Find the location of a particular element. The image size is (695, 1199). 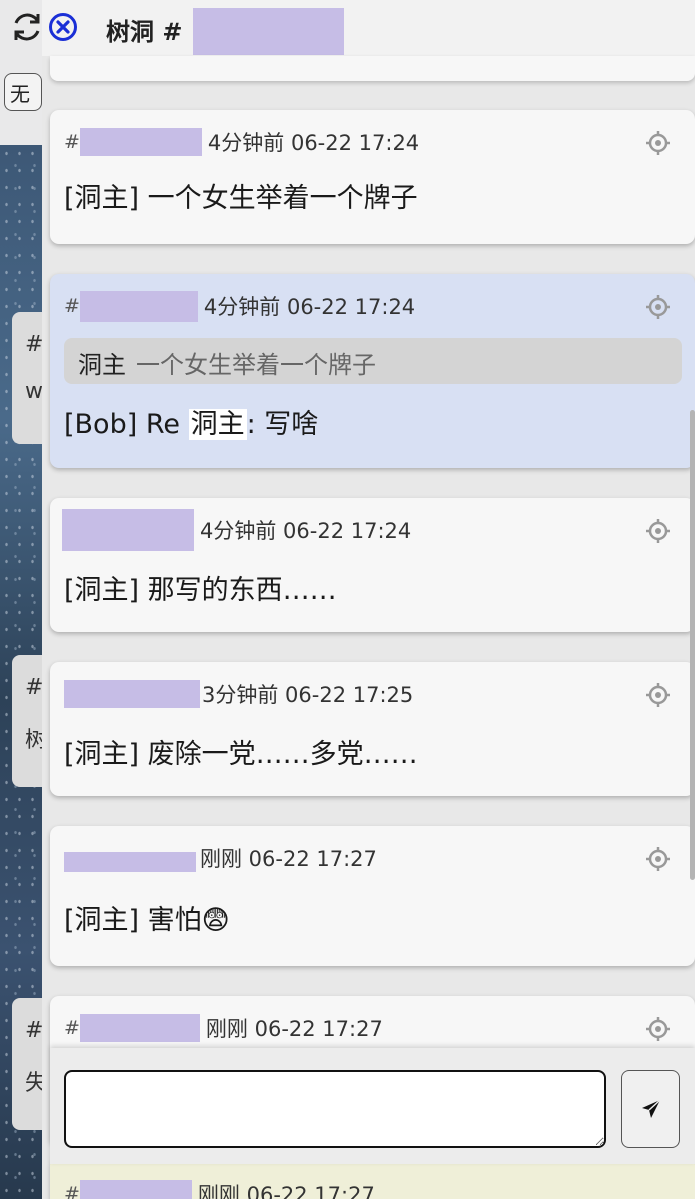

reply-meta: 刚刚 06-22 17:27 is located at coordinates (364, 858).